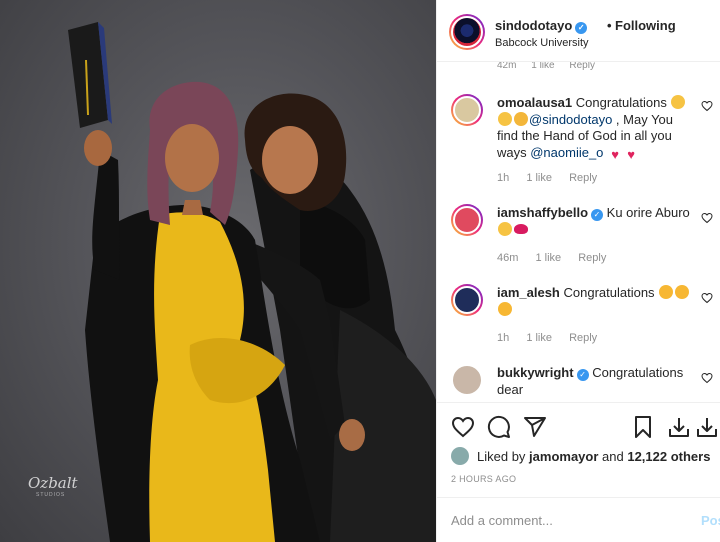  Describe the element at coordinates (597, 381) in the screenshot. I see `comment-text: bukkywright ✓ Congratulations dear` at that location.